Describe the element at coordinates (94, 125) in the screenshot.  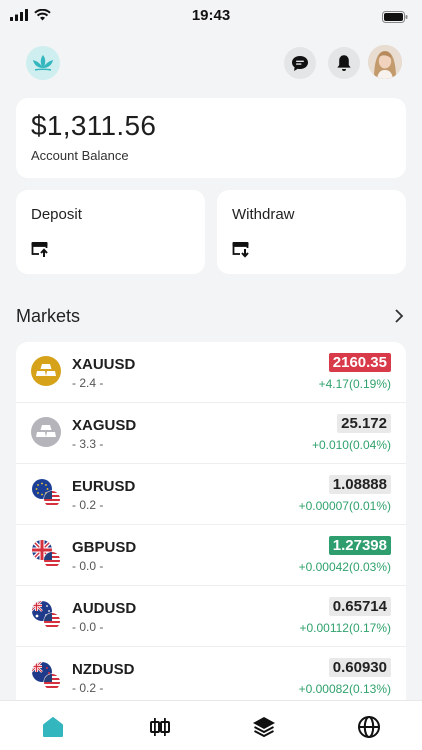
I see `account-balance-amount: $1,311.56` at that location.